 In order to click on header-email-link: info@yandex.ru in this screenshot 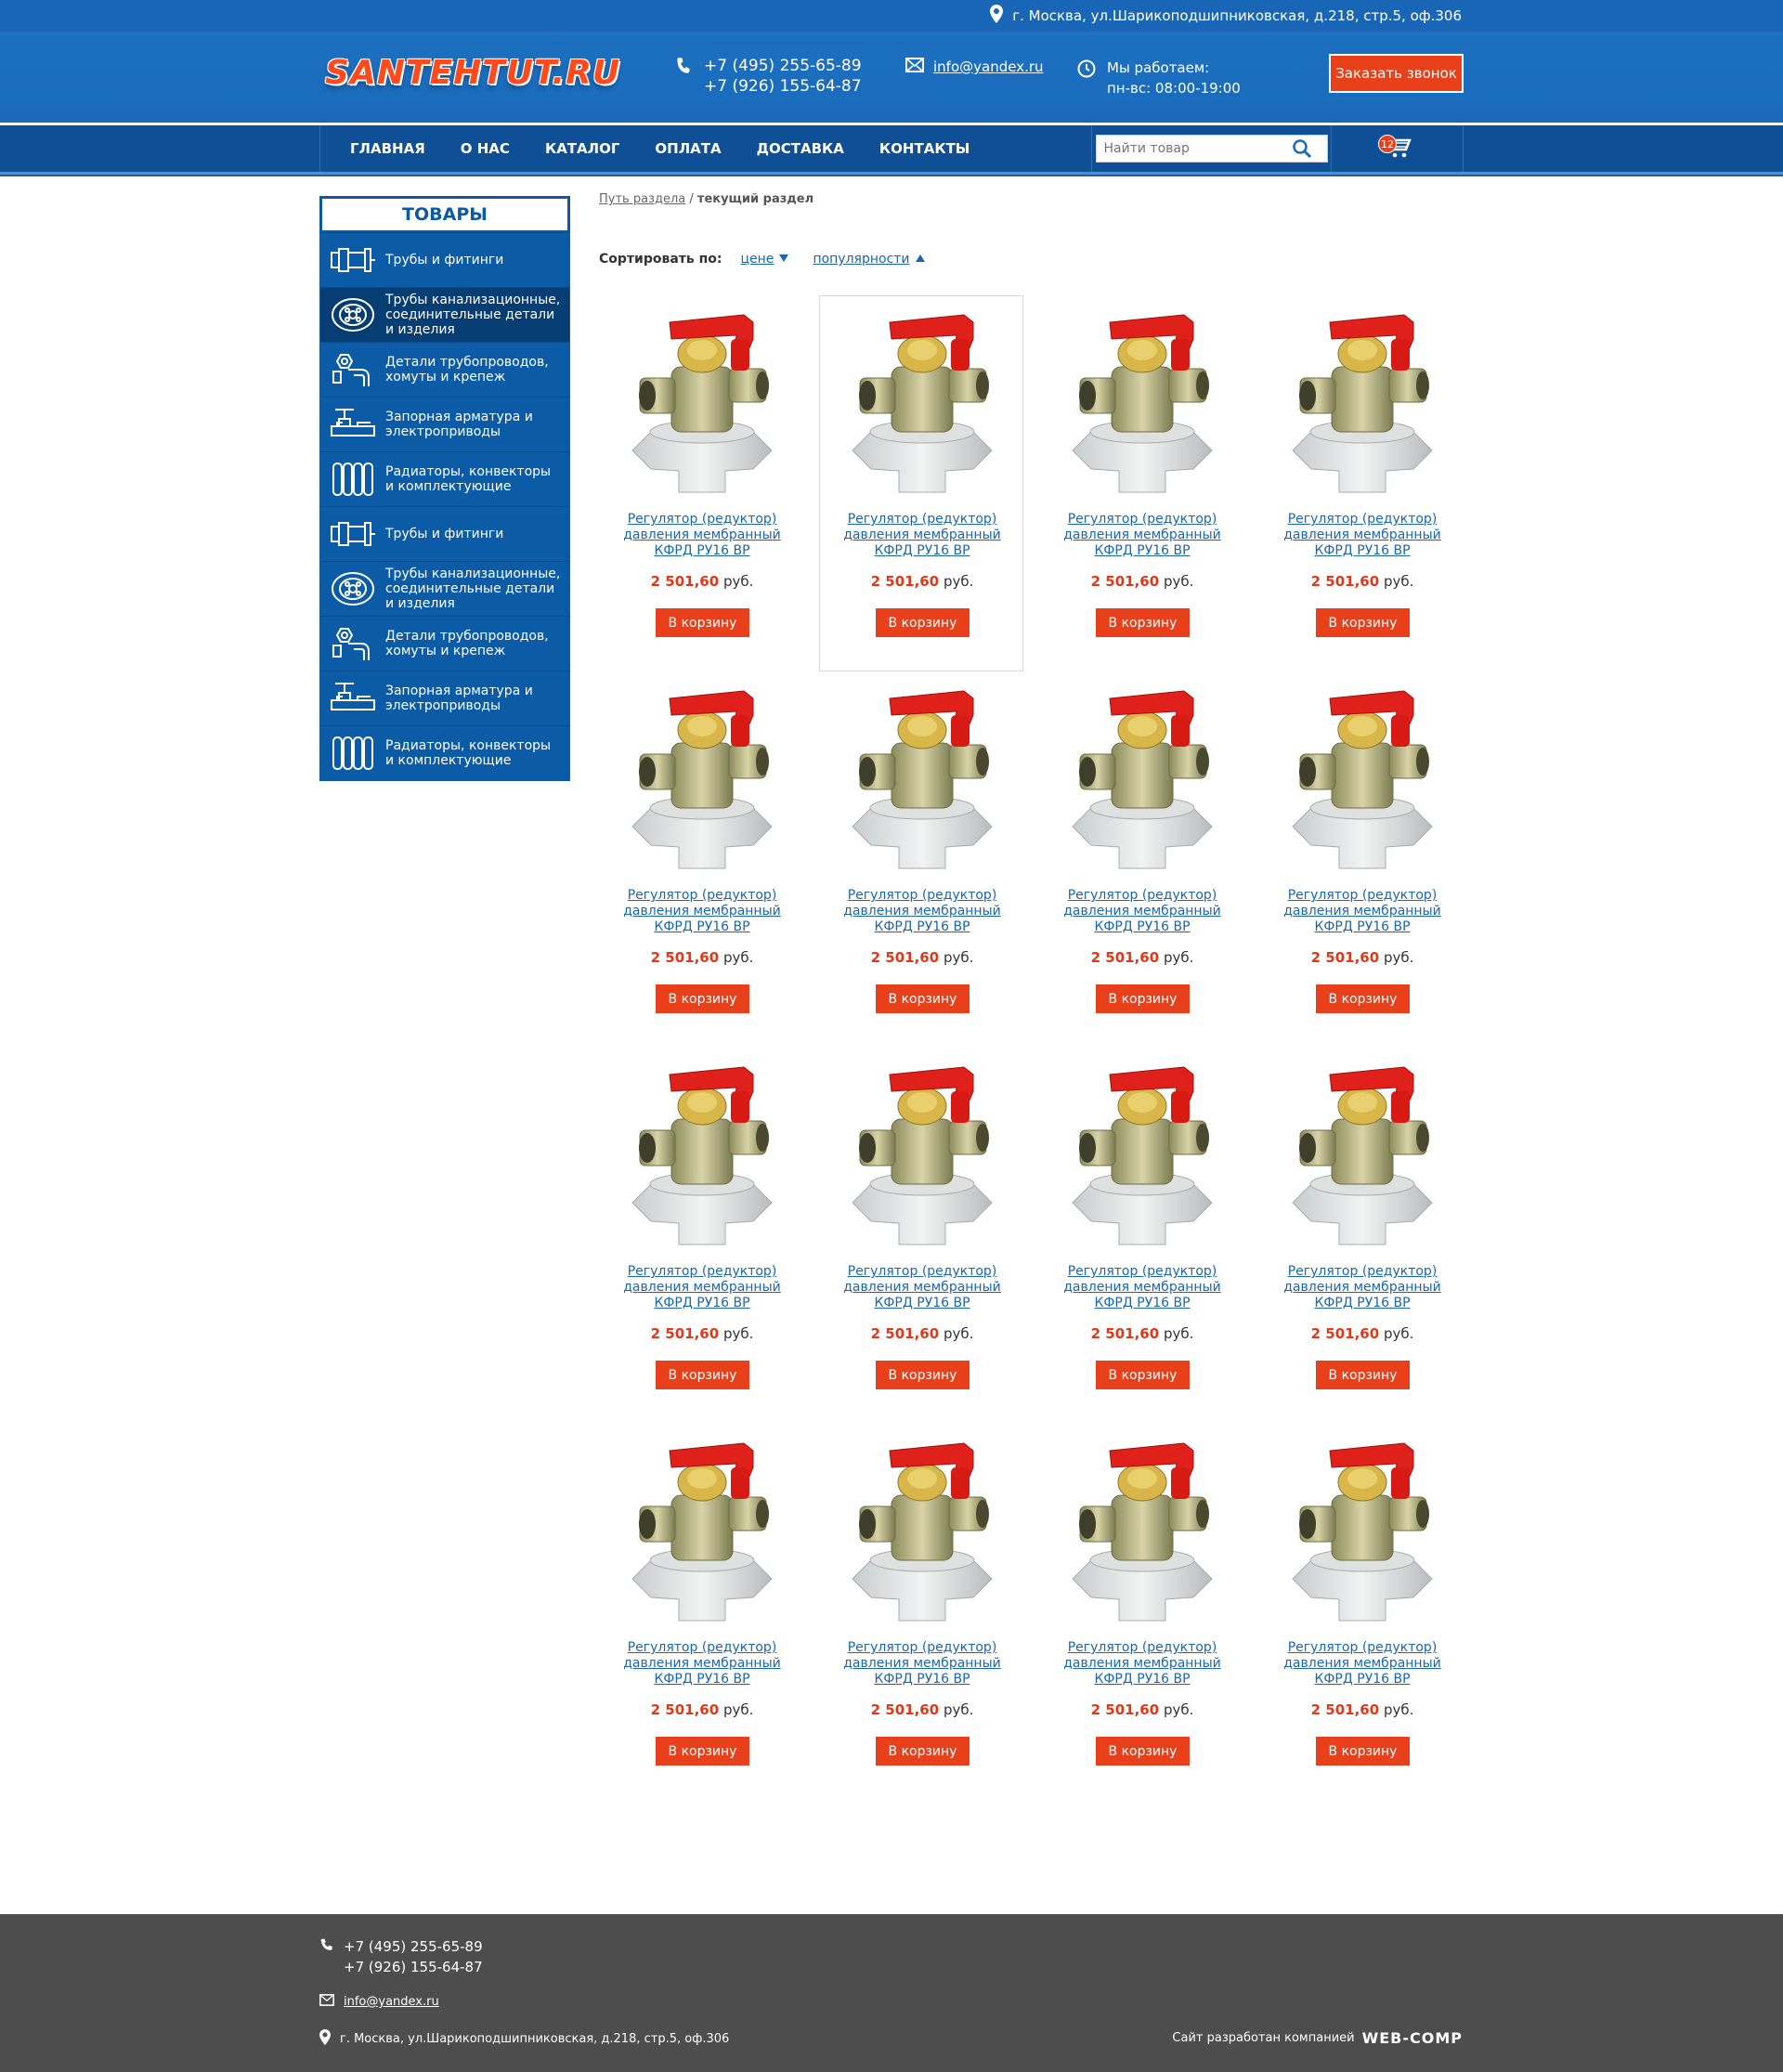, I will do `click(988, 67)`.